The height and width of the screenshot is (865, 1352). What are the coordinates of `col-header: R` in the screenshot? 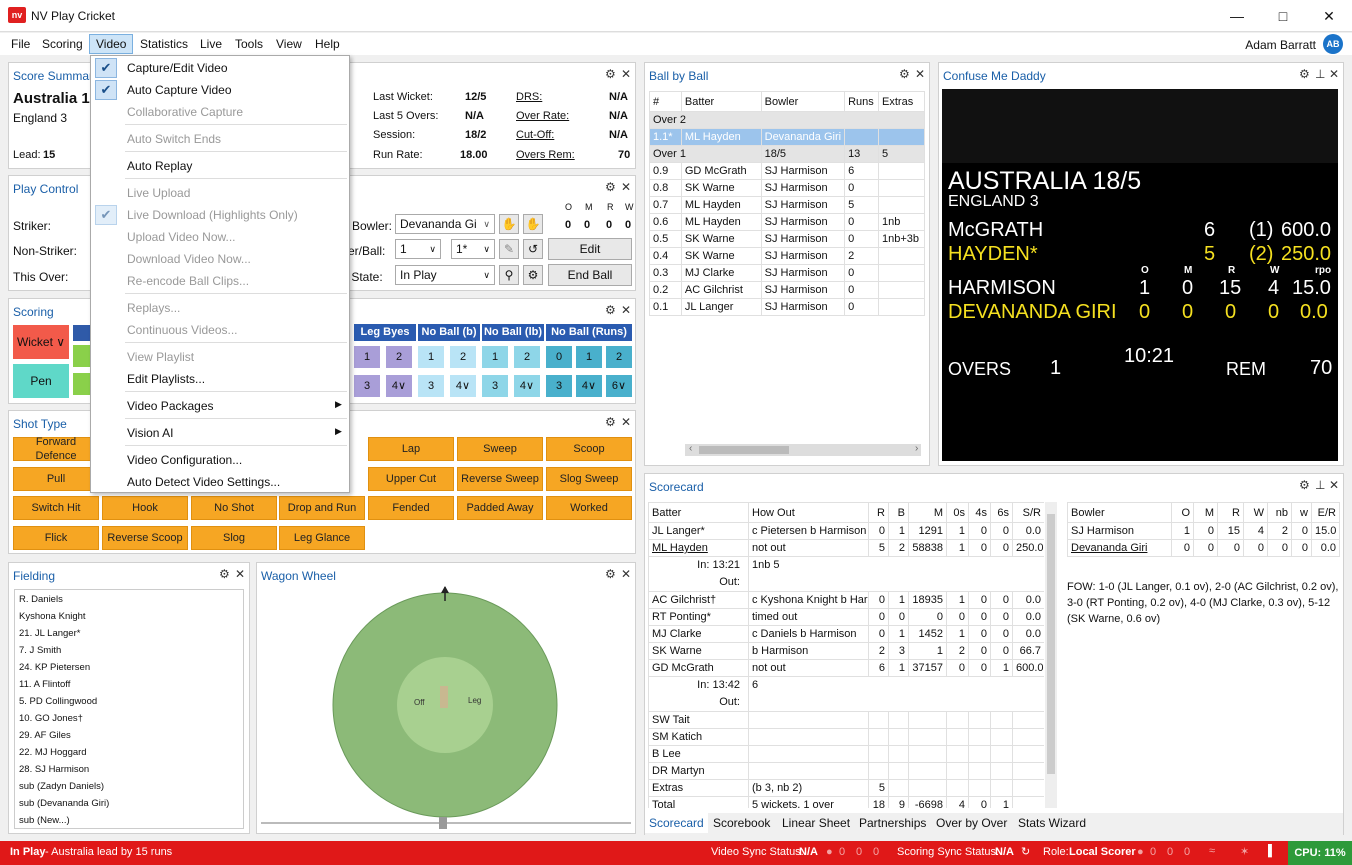 It's located at (878, 512).